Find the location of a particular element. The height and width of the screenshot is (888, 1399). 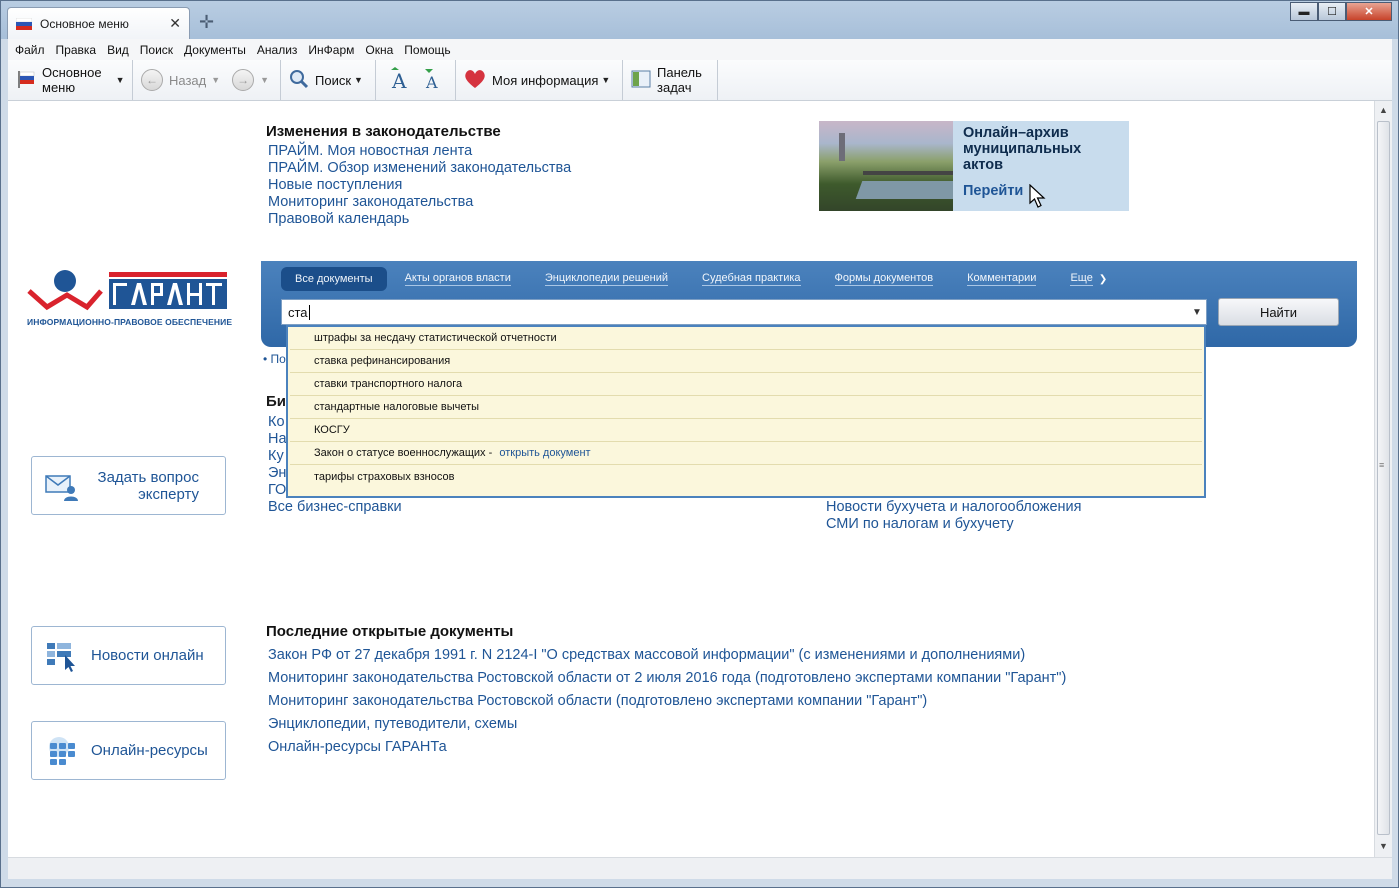

font-decrease-icon: A is located at coordinates (433, 80).